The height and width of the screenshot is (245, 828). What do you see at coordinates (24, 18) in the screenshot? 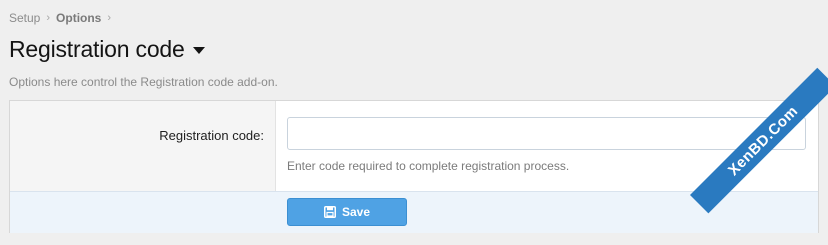
I see `breadcrumb-item-setup: Setup` at bounding box center [24, 18].